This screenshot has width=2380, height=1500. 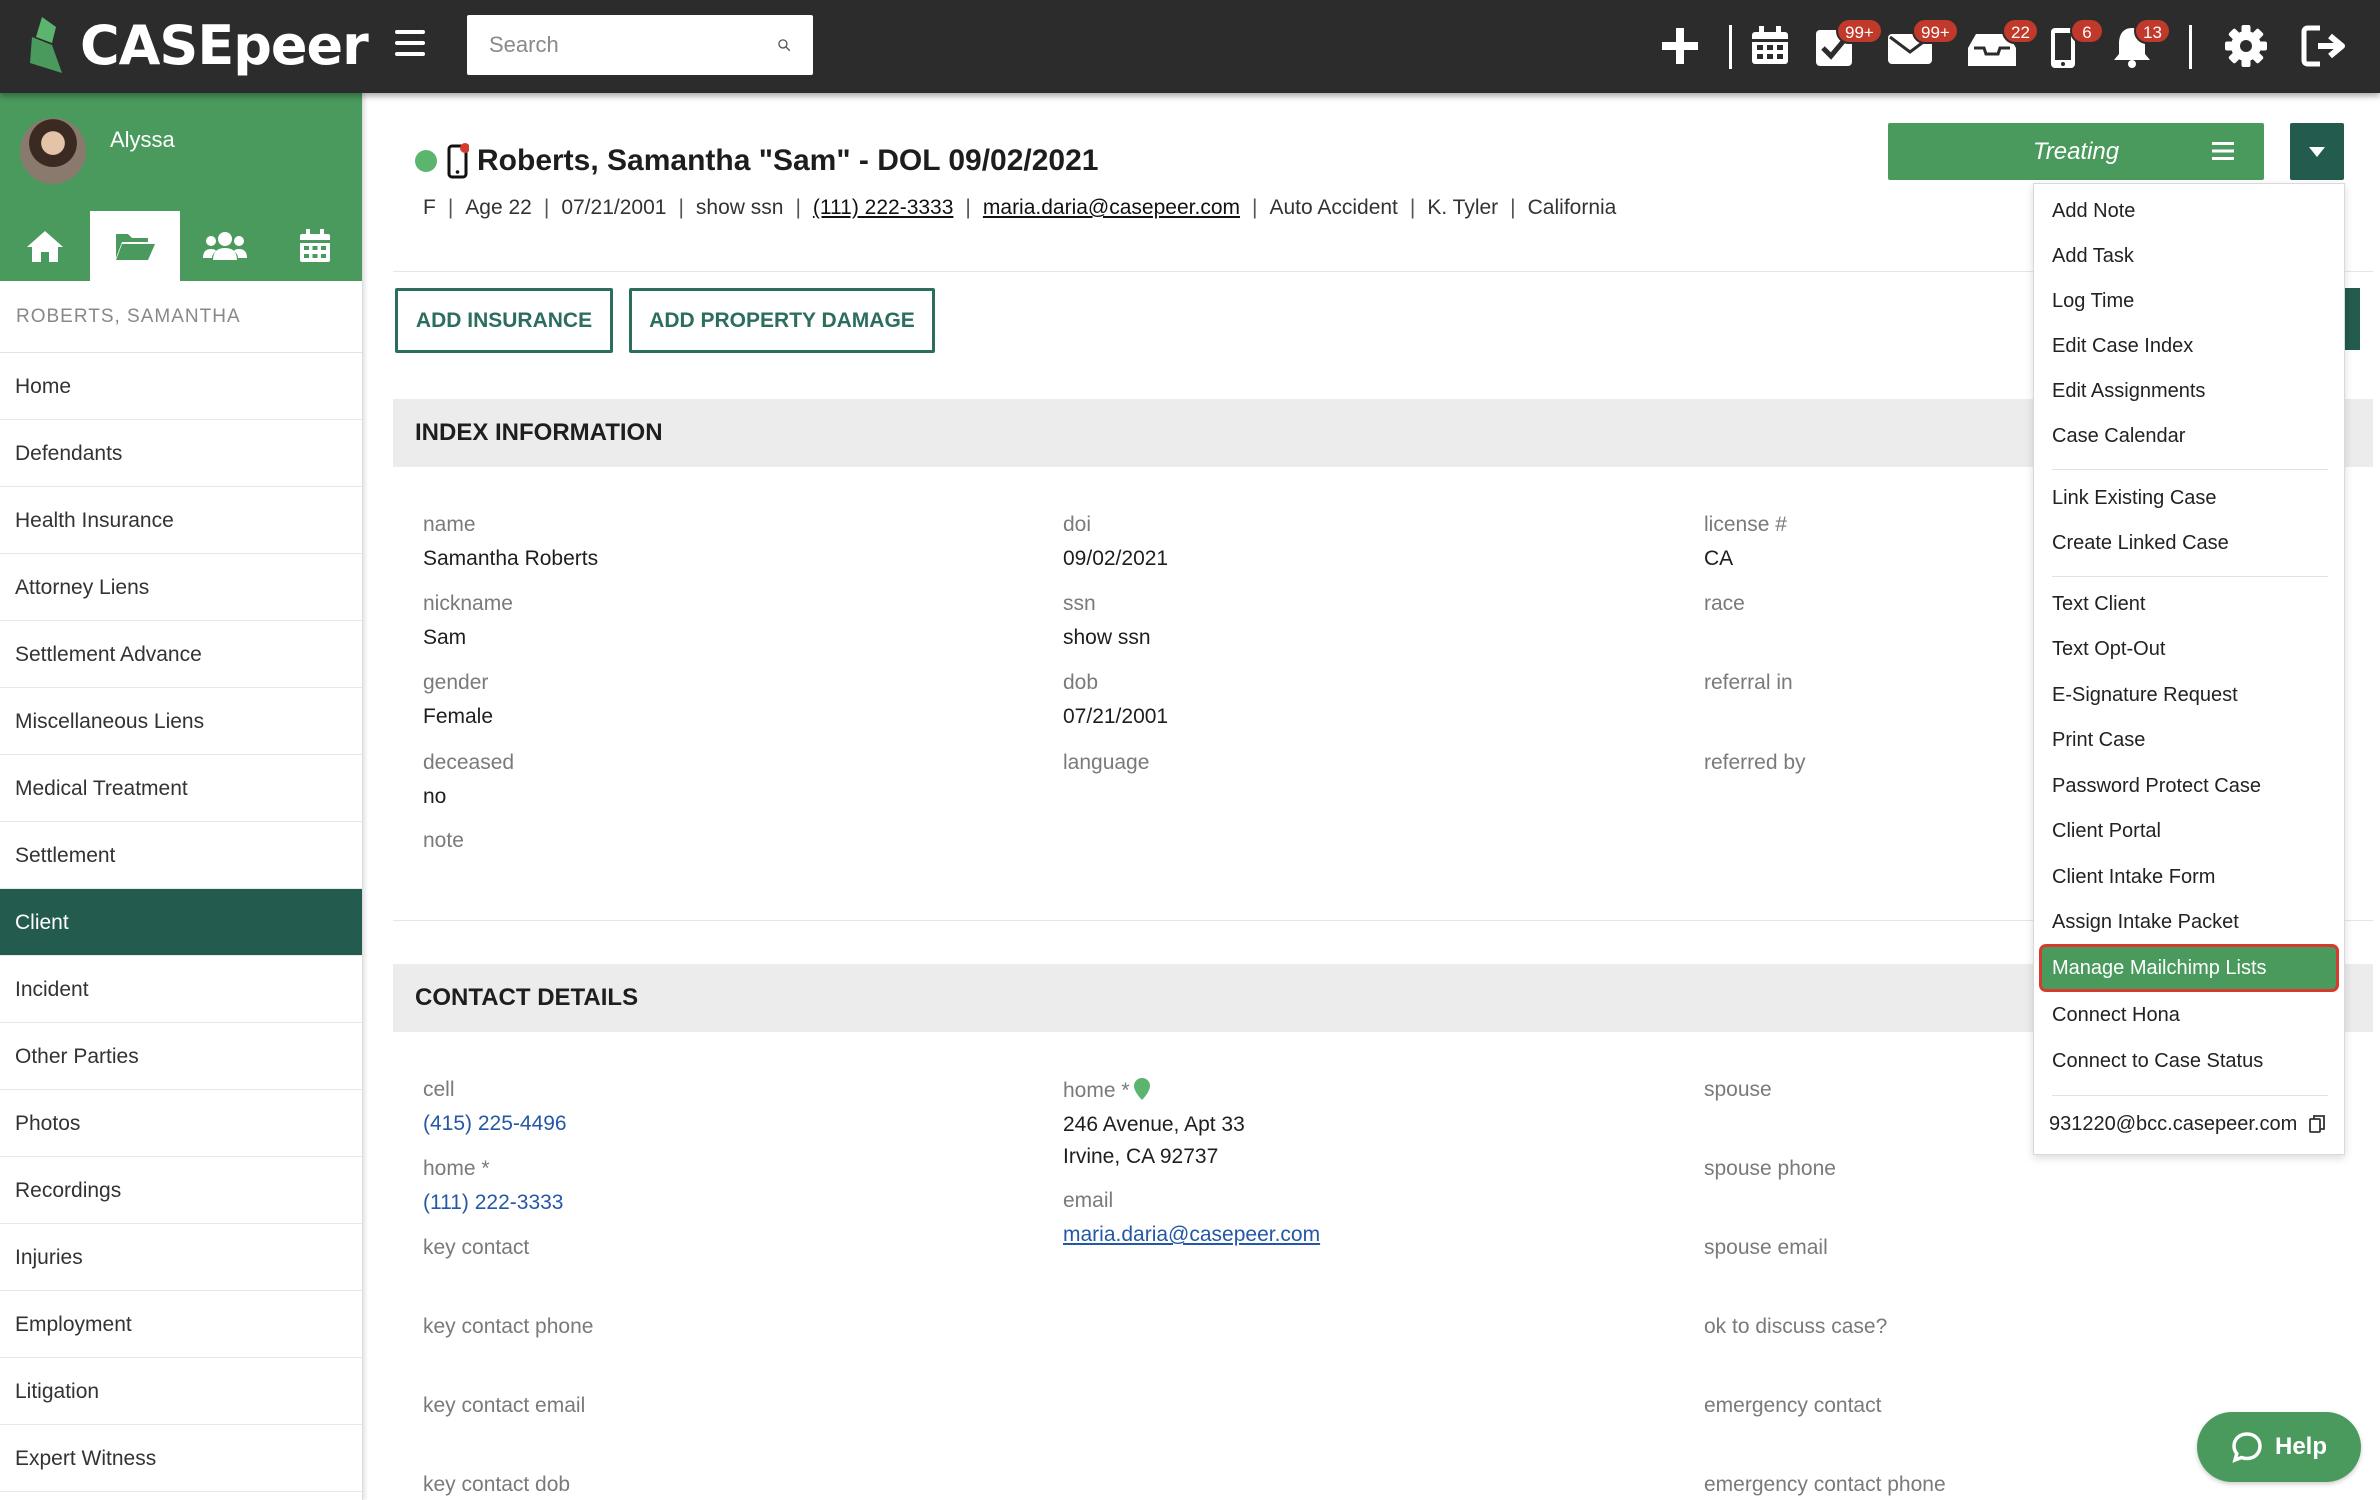 What do you see at coordinates (2189, 346) in the screenshot?
I see `menu-item-edit-case-index: Edit Case Index` at bounding box center [2189, 346].